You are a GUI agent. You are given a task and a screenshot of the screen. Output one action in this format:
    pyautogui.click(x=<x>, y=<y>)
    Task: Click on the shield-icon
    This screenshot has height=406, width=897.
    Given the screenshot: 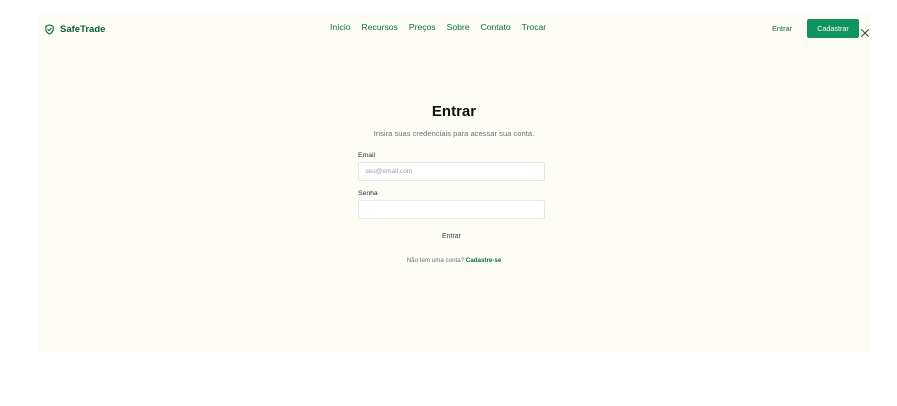 What is the action you would take?
    pyautogui.click(x=49, y=29)
    